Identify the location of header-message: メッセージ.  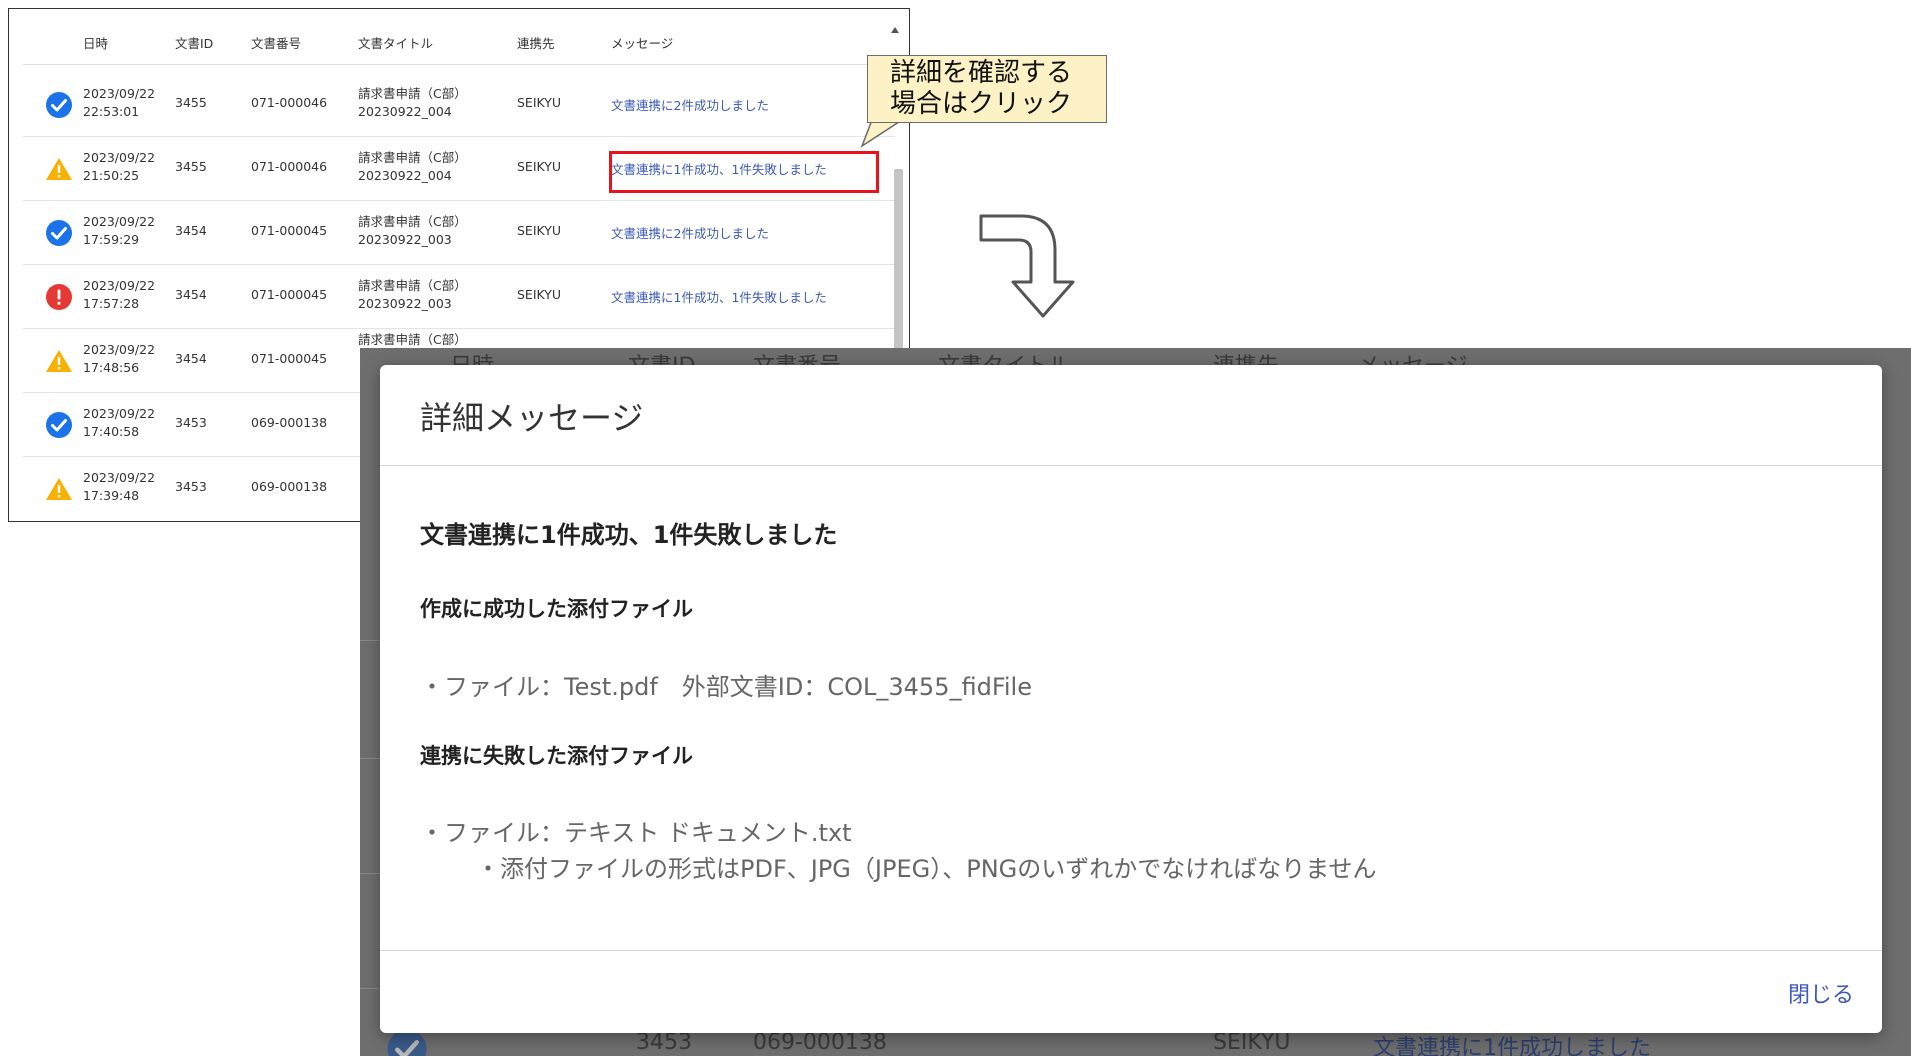
(642, 42).